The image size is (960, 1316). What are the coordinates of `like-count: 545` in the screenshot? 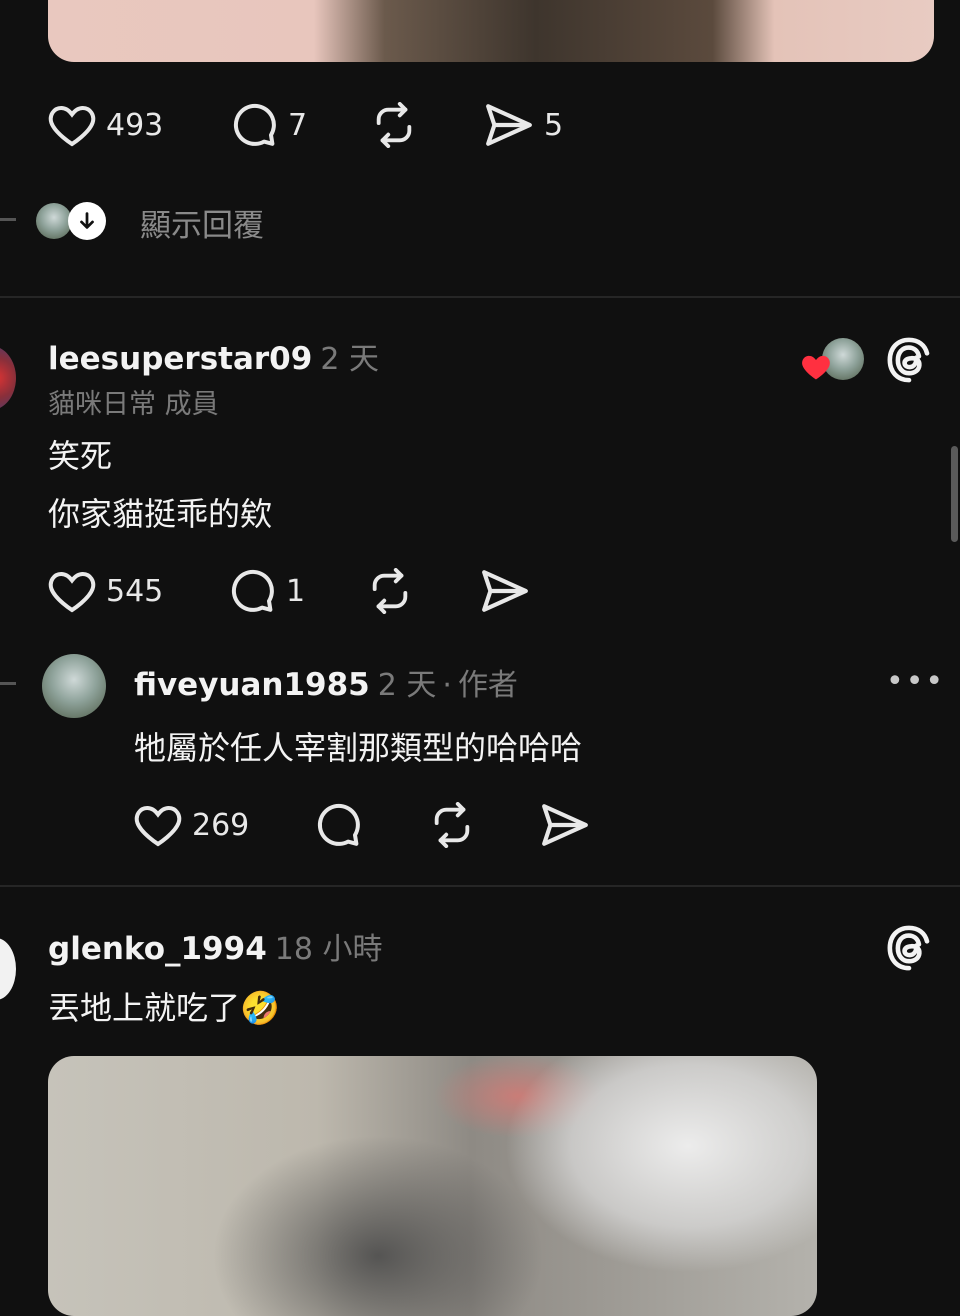 It's located at (135, 591).